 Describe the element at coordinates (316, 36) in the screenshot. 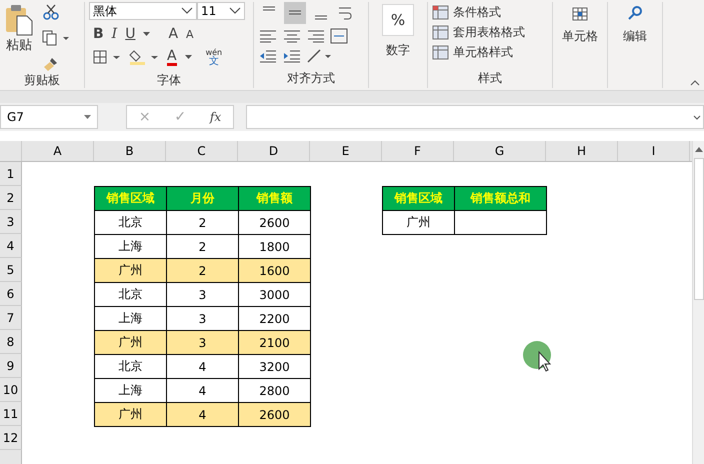

I see `align-right-icon` at that location.